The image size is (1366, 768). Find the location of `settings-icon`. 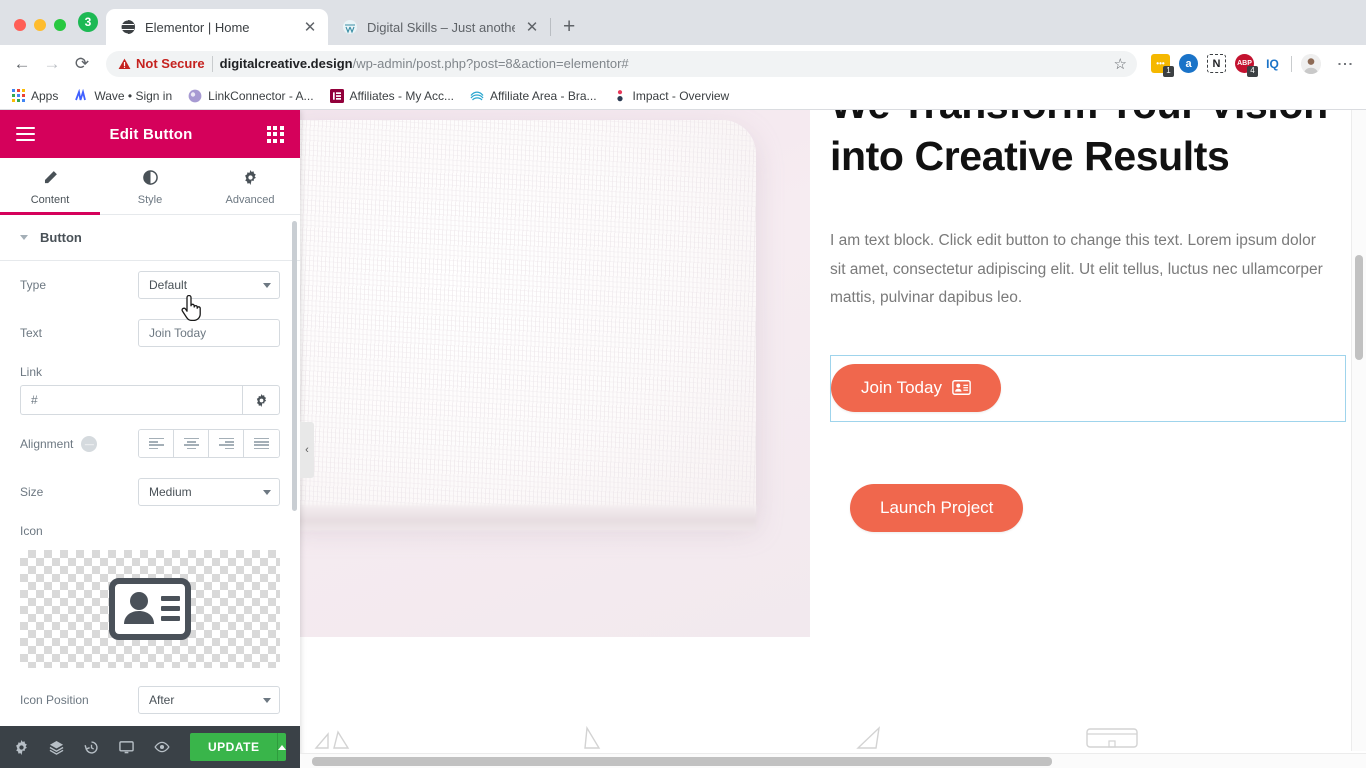

settings-icon is located at coordinates (21, 747).